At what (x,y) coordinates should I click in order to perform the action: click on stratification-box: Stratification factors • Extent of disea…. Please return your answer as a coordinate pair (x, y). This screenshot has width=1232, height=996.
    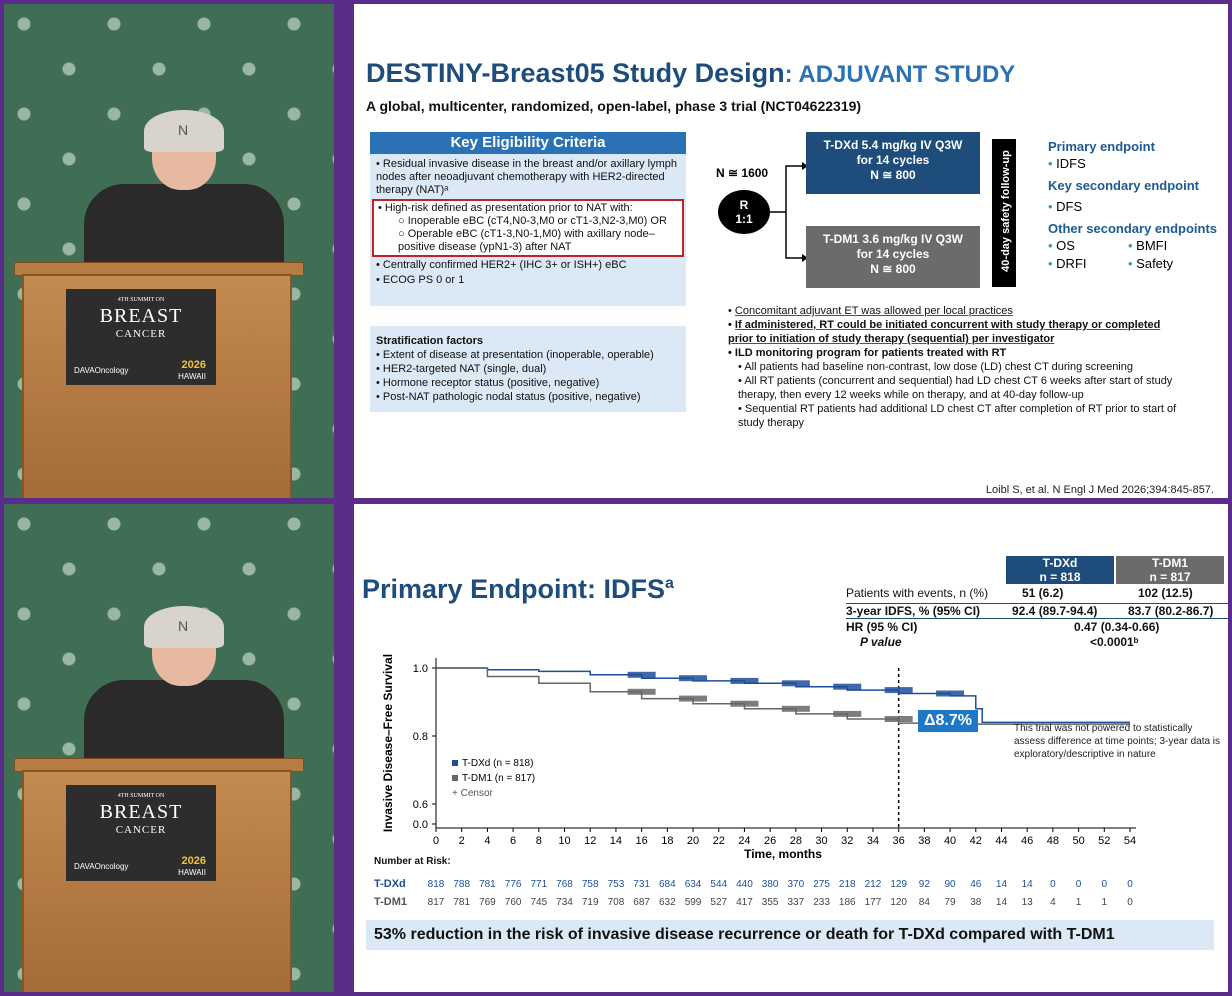
    Looking at the image, I should click on (528, 369).